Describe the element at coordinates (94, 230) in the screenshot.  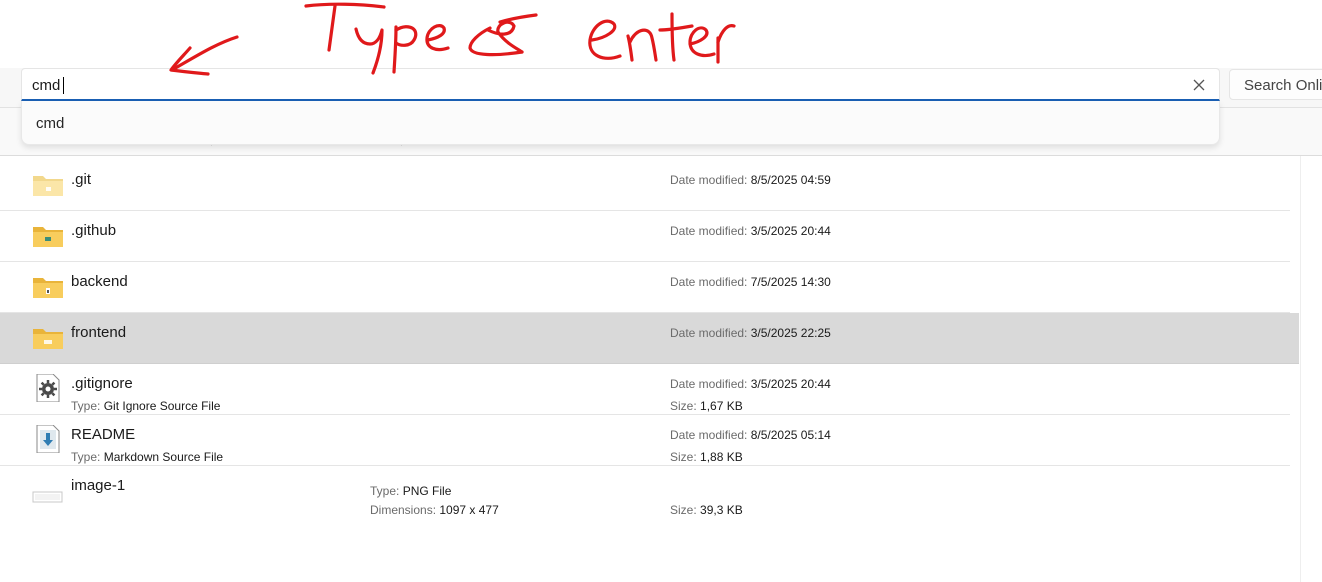
I see `file-name: .github` at that location.